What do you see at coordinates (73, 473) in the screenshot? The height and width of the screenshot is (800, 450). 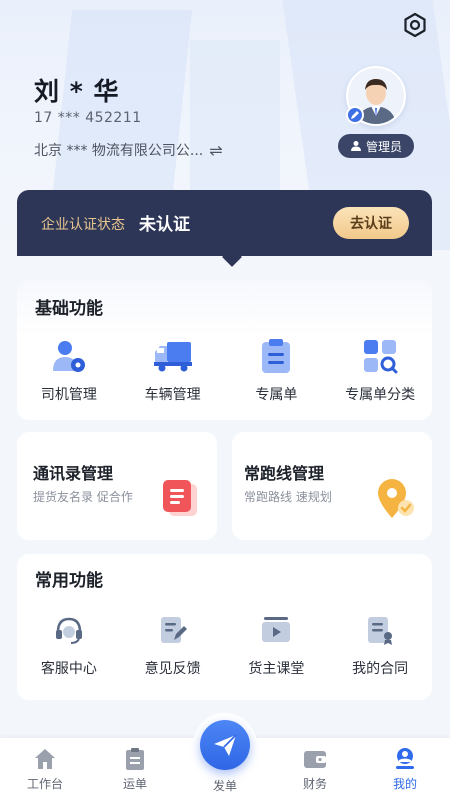 I see `contacts-management-title: 通讯录管理` at bounding box center [73, 473].